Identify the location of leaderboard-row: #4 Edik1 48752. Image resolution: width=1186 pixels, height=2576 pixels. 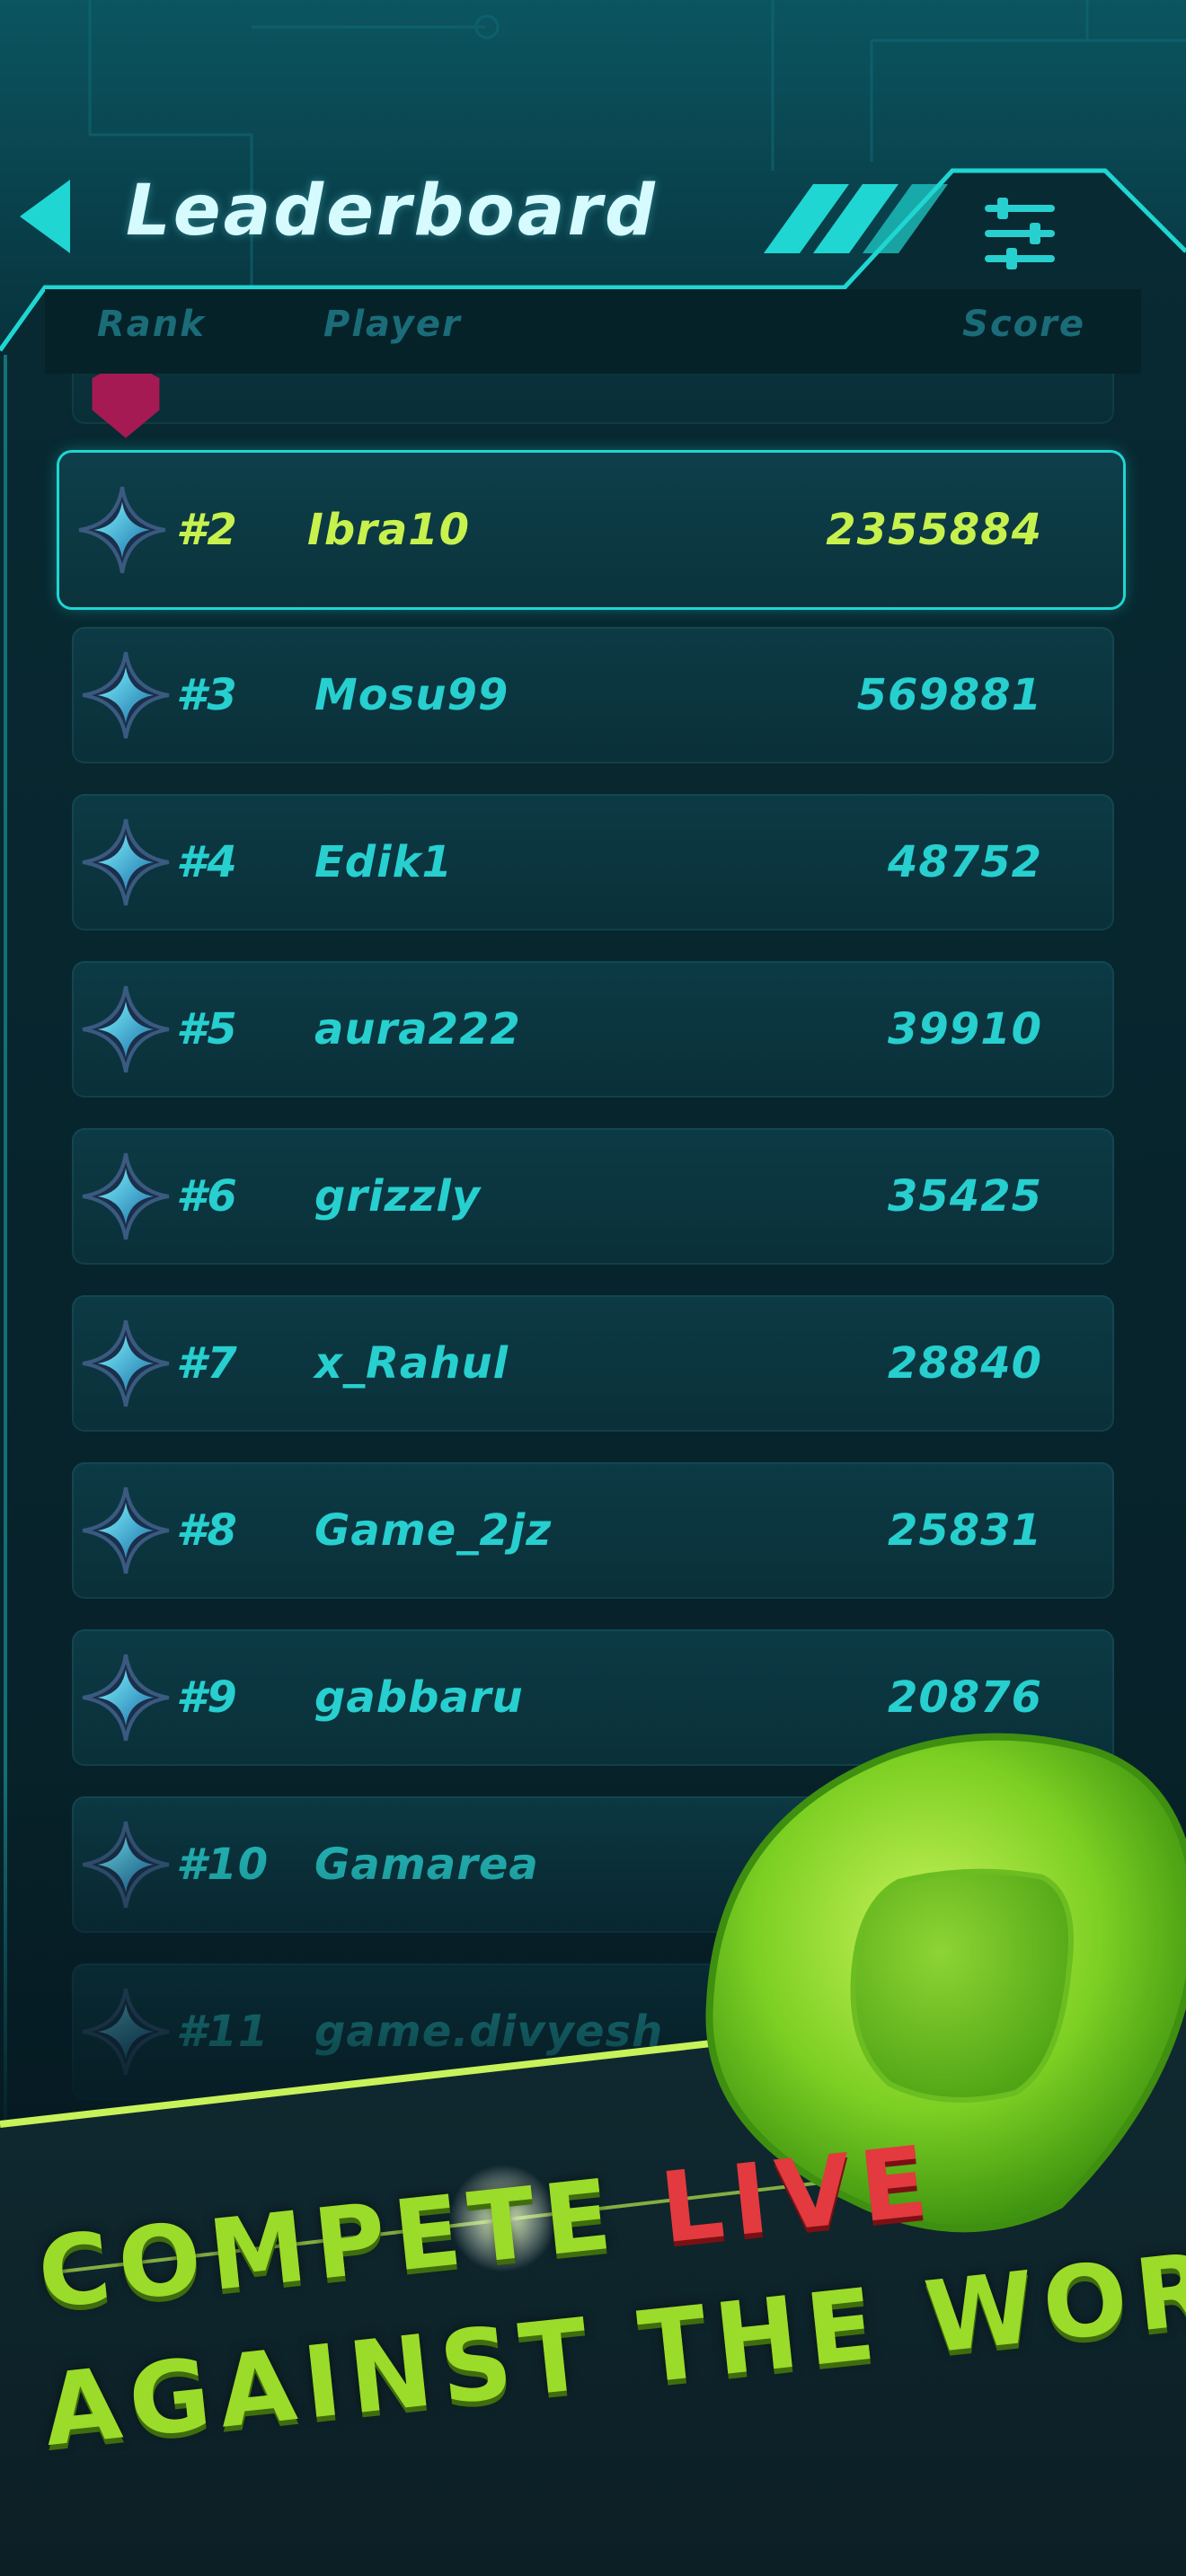
(593, 862).